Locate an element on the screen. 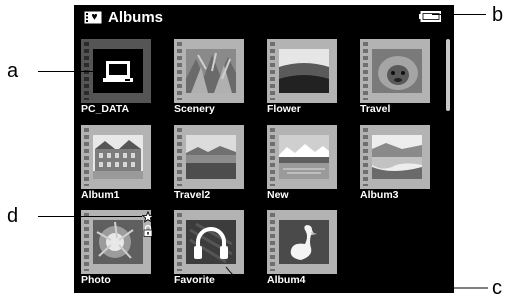 The height and width of the screenshot is (300, 511). leader-line-a is located at coordinates (72, 71).